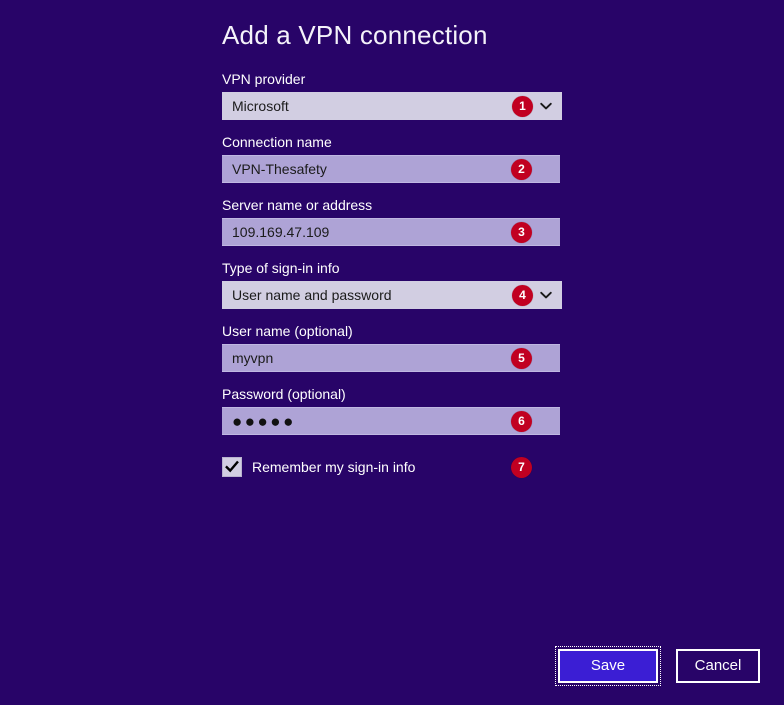  I want to click on save-button: Save, so click(608, 666).